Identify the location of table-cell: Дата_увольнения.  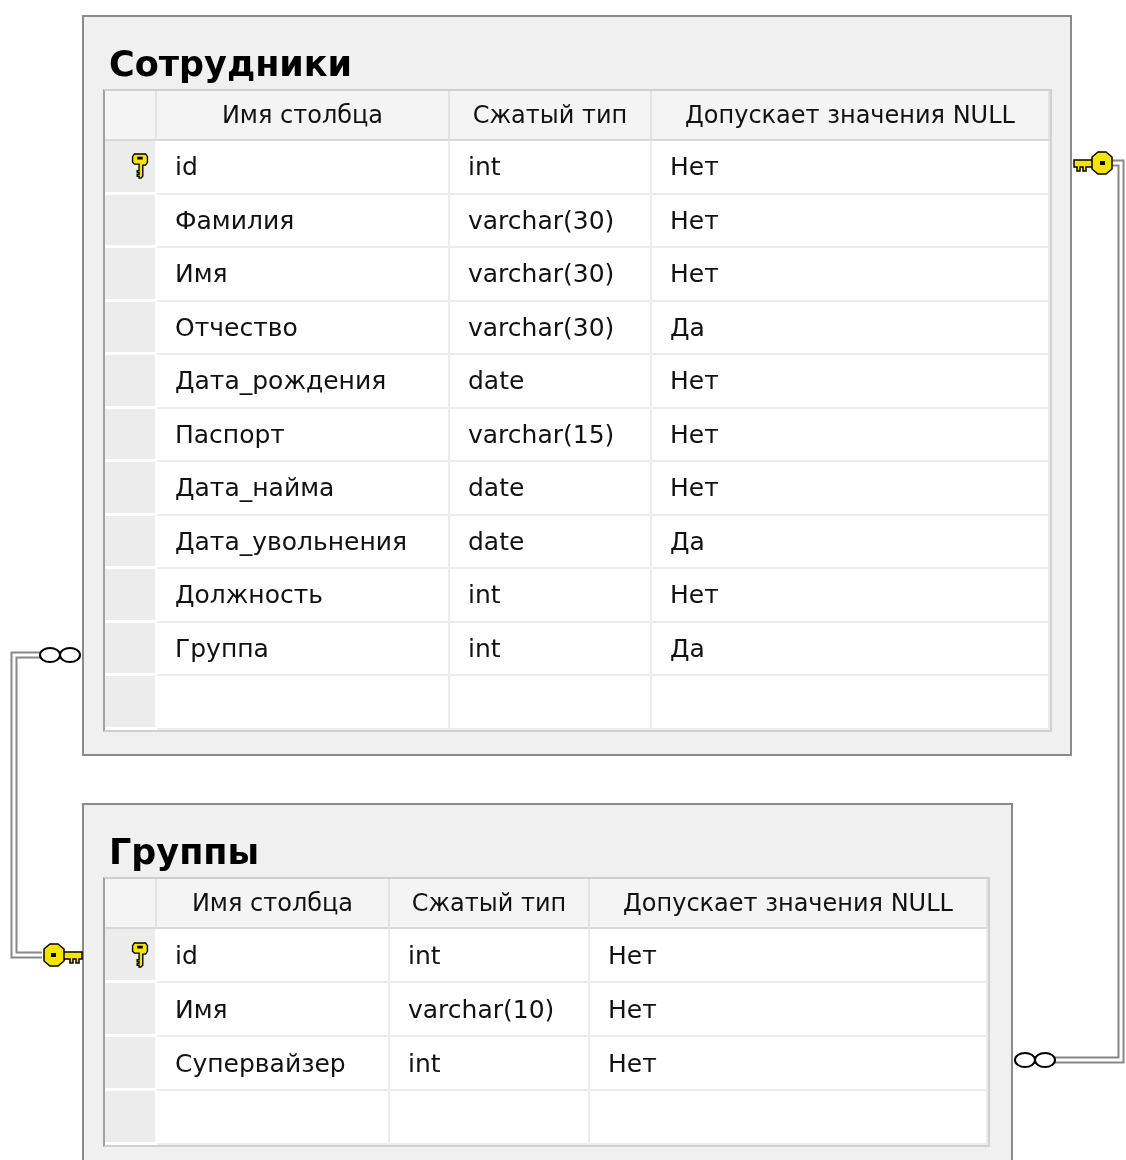
(303, 542).